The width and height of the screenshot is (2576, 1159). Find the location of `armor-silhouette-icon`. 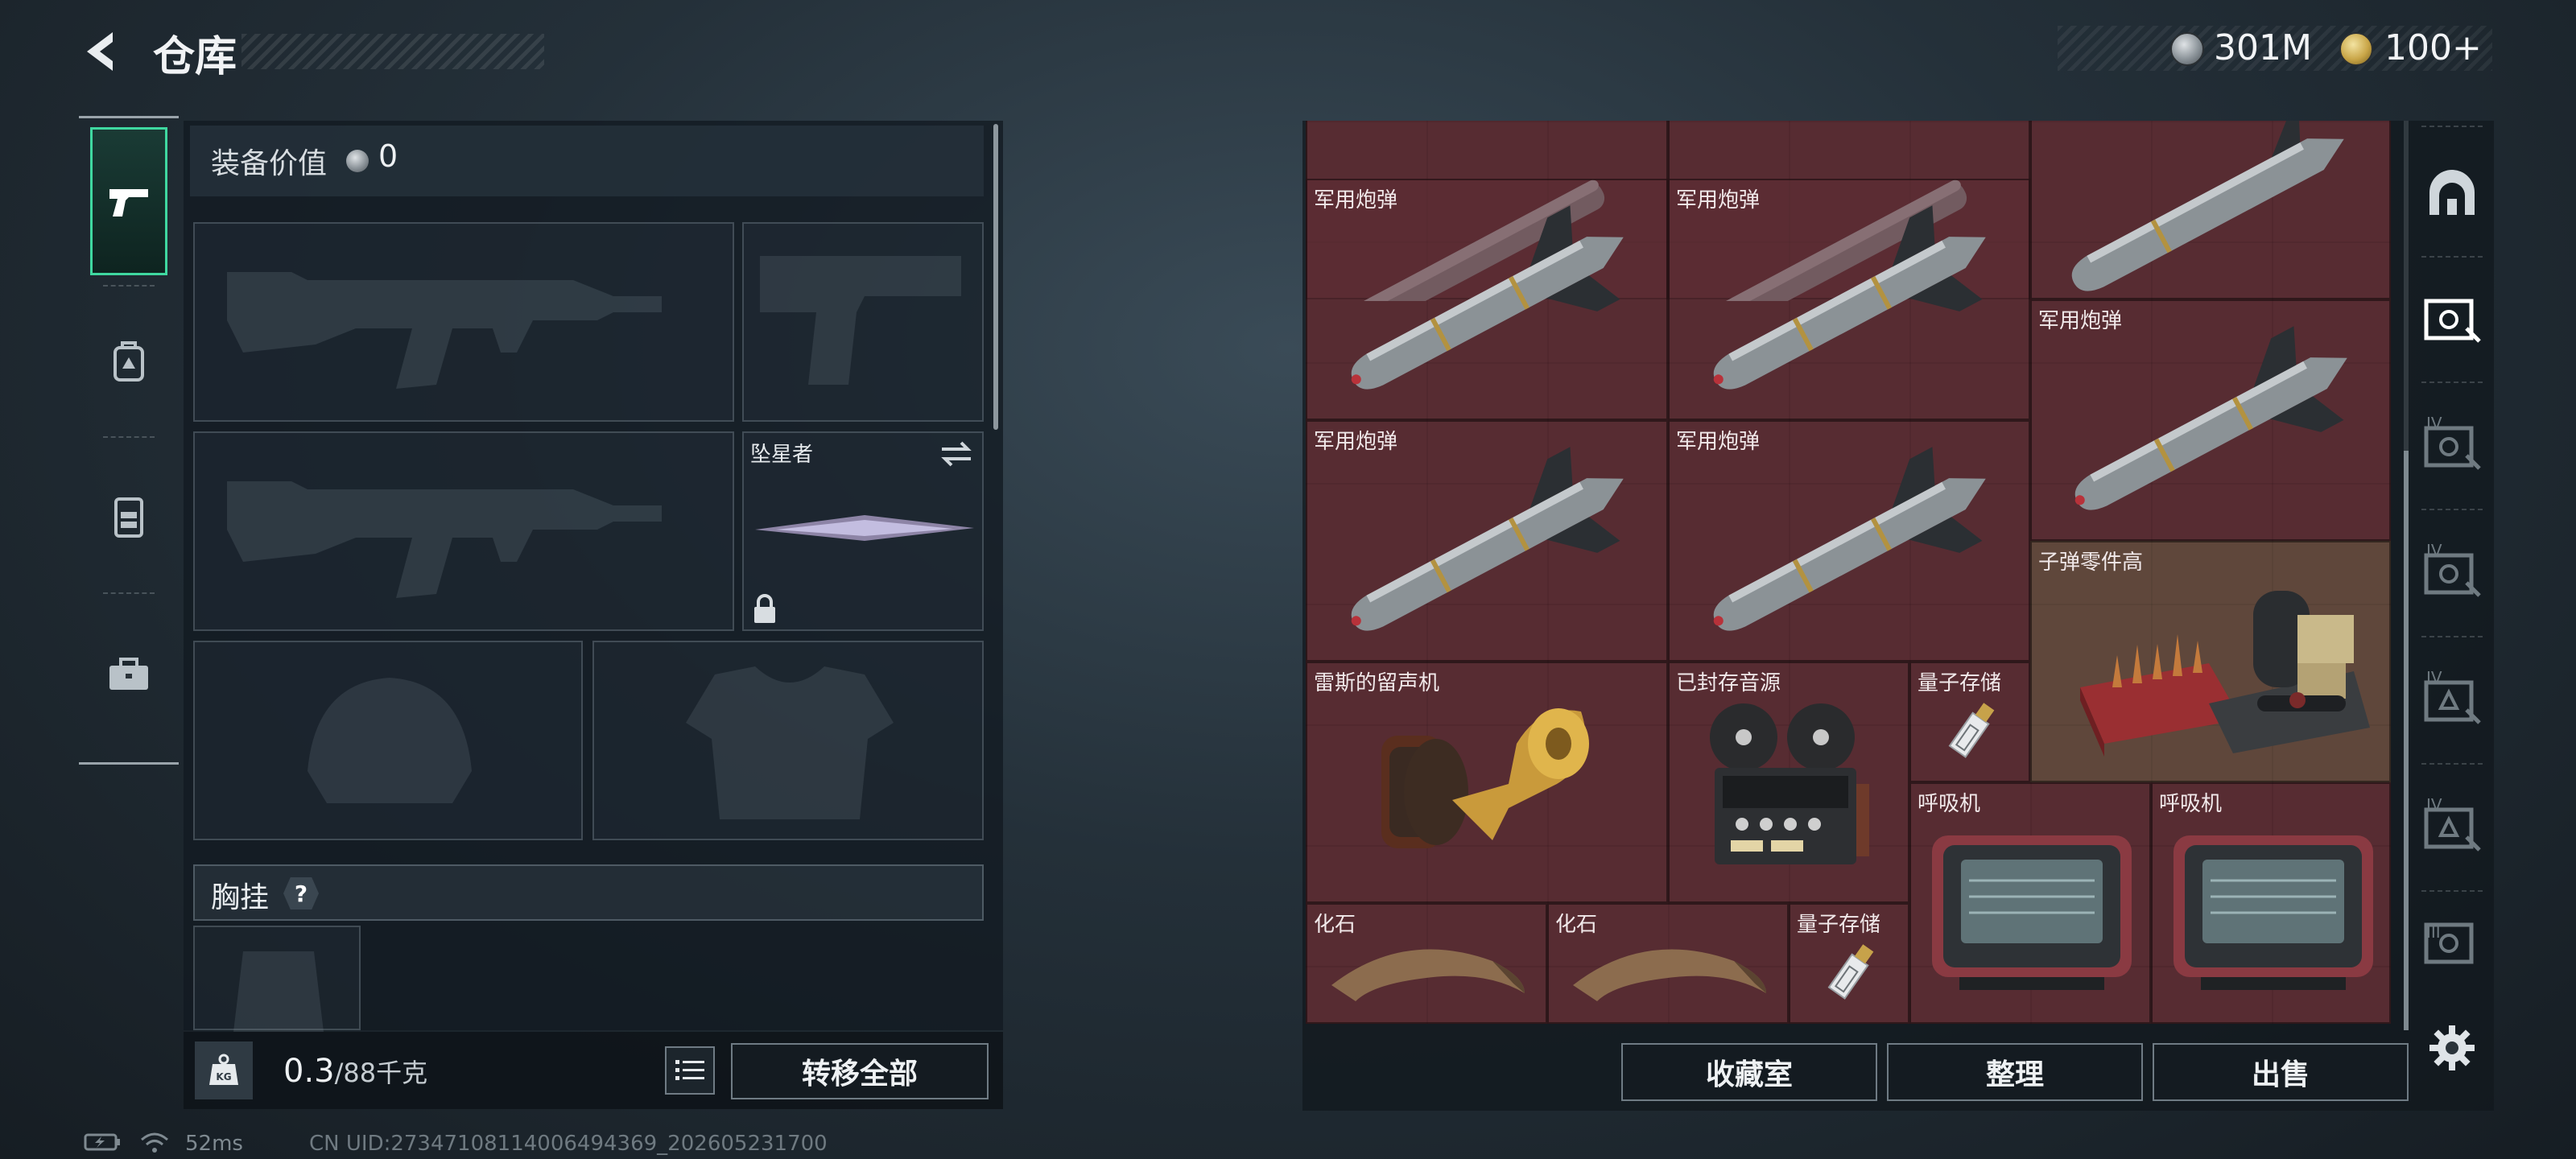

armor-silhouette-icon is located at coordinates (790, 742).